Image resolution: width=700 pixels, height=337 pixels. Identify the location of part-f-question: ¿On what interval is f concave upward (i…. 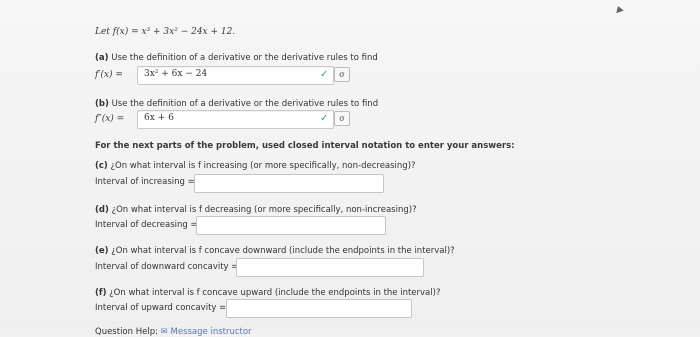
(275, 293).